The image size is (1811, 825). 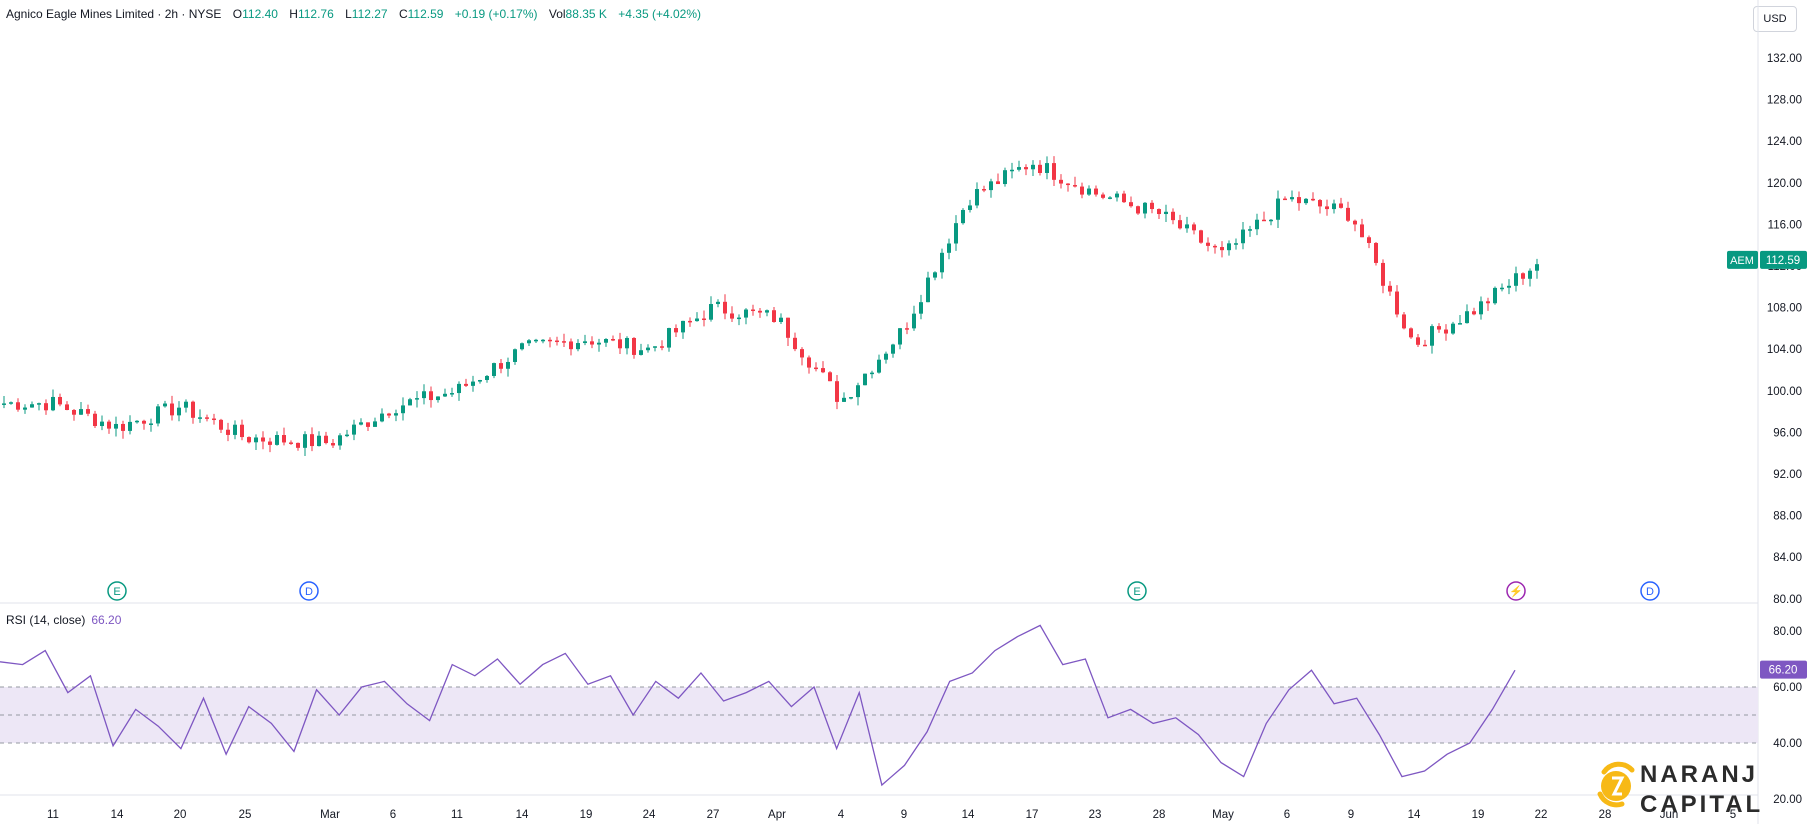 I want to click on event-markers: E D E ⚡ D, so click(x=883, y=591).